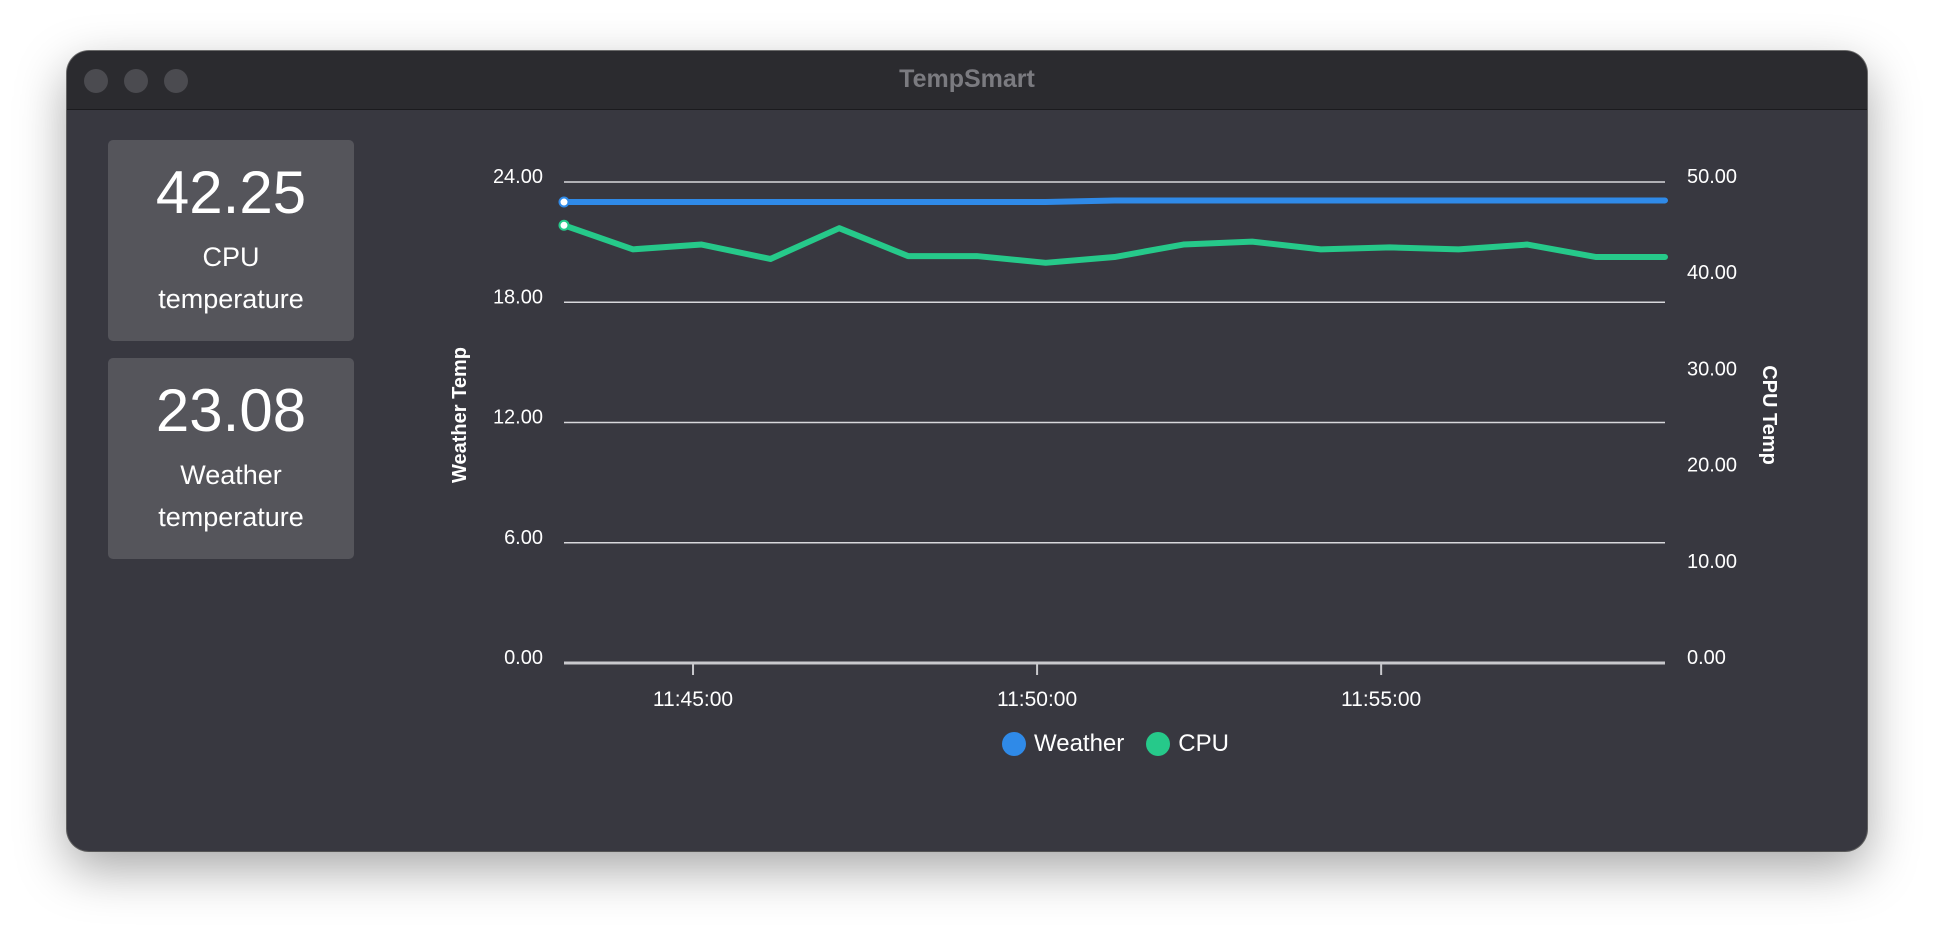 The height and width of the screenshot is (936, 1936). Describe the element at coordinates (1079, 743) in the screenshot. I see `legend-label-weather: Weather` at that location.